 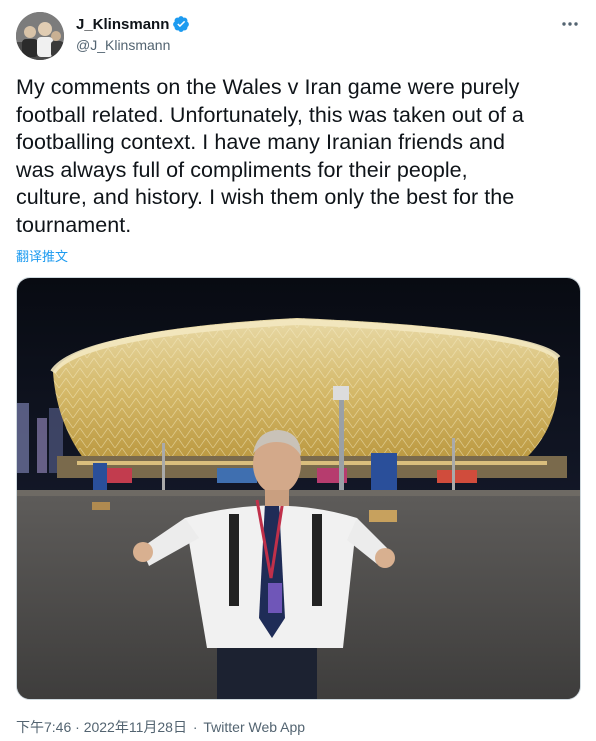 I want to click on tweet-footer: 下午7:46 · 2022年11月28日 · Twitter Web App, so click(x=160, y=727).